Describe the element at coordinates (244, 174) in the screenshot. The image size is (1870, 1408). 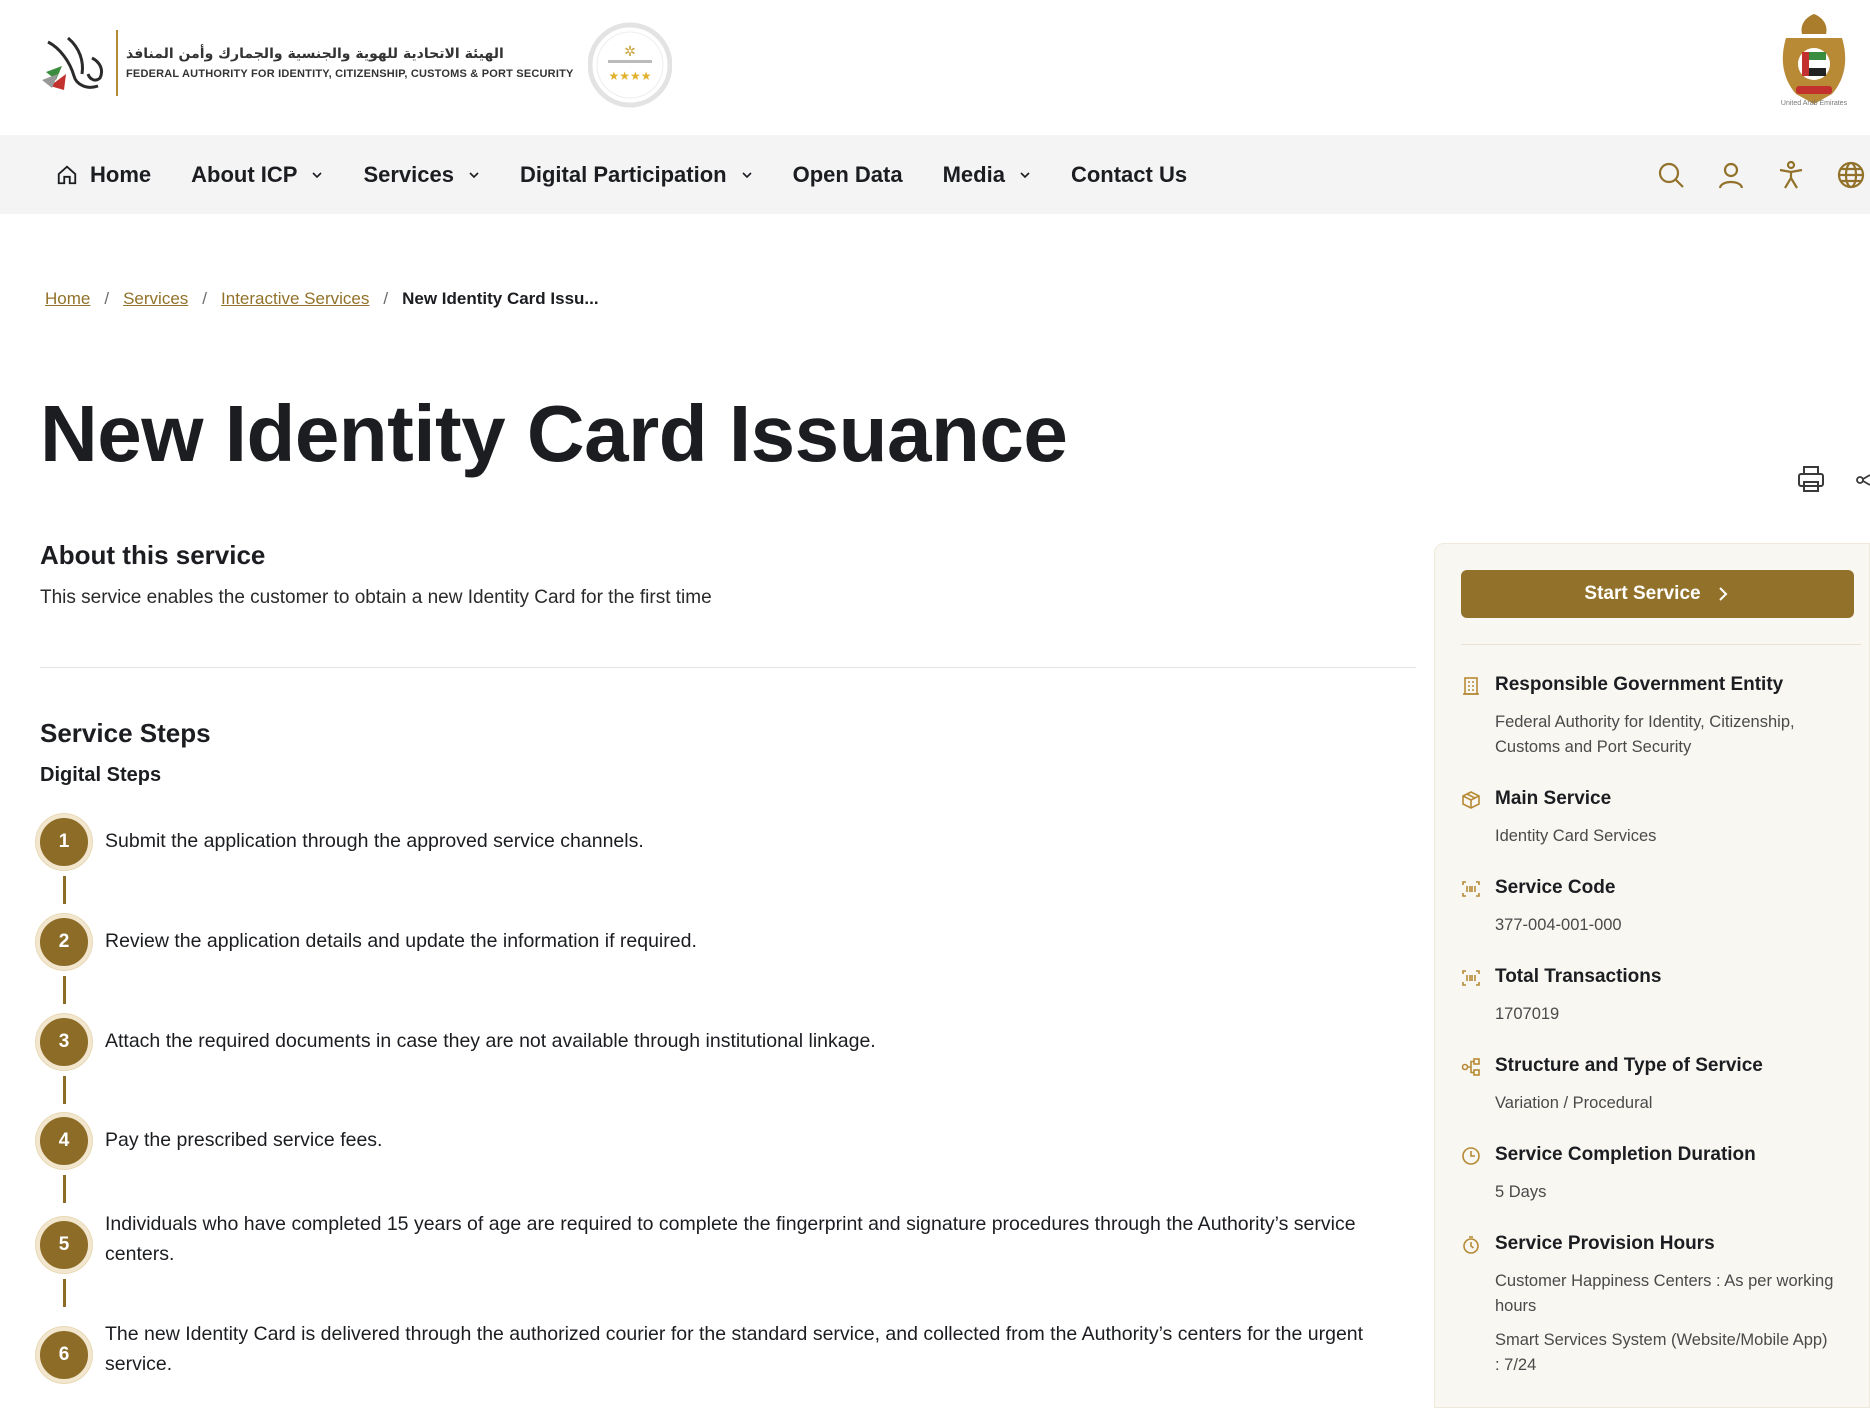
I see `nav-label-about-icp: About ICP` at that location.